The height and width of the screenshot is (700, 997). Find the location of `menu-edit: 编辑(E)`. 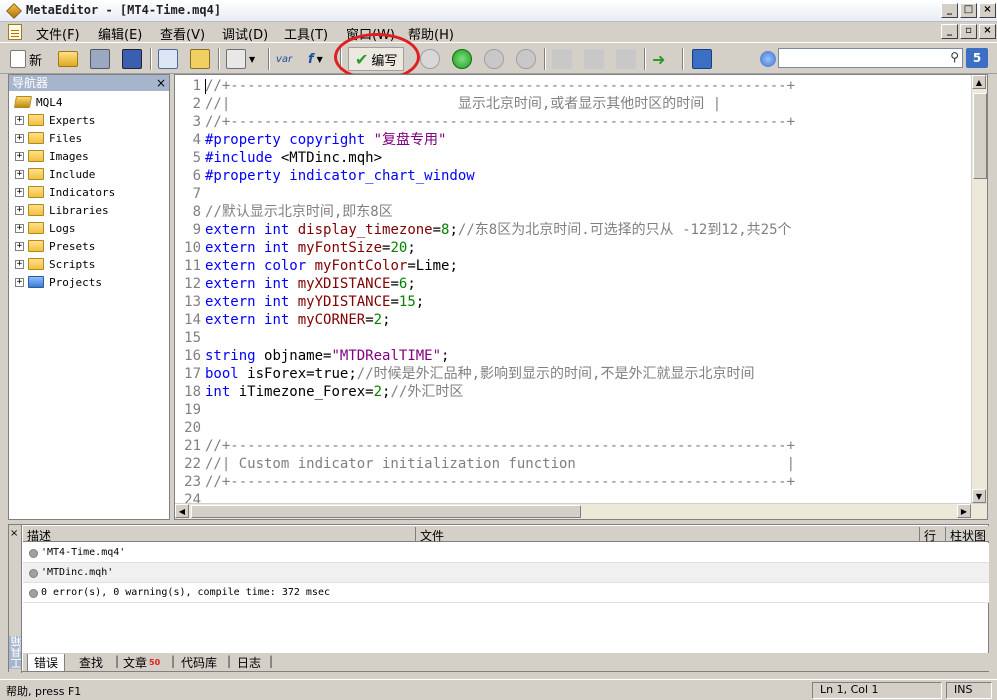

menu-edit: 编辑(E) is located at coordinates (120, 33).